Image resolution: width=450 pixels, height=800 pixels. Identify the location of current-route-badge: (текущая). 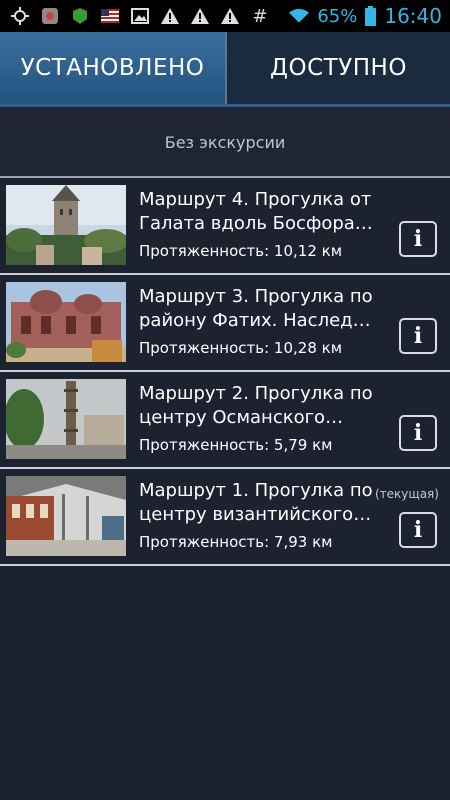
(407, 494).